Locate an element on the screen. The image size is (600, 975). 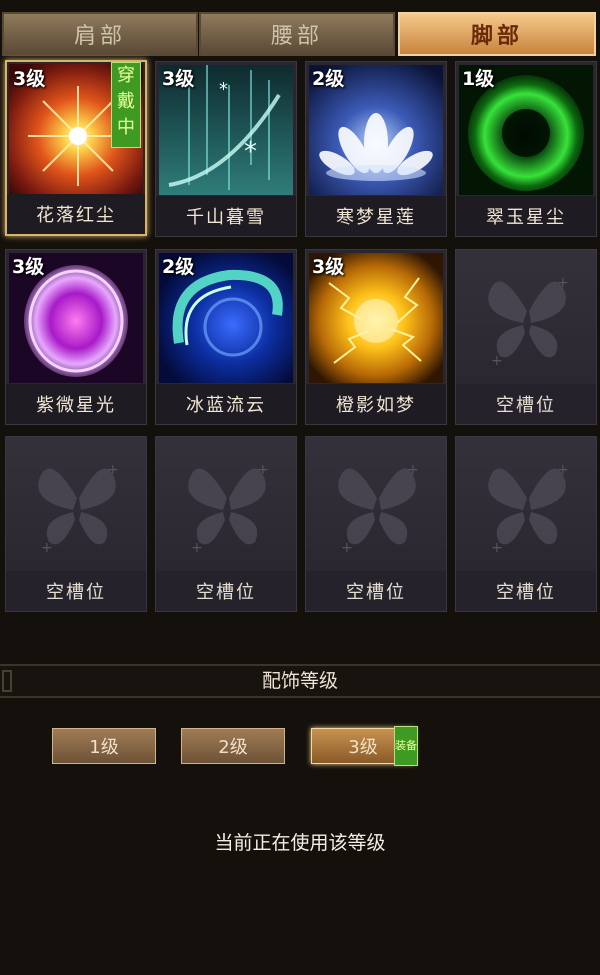
wearing-badge: 穿戴中 is located at coordinates (126, 105).